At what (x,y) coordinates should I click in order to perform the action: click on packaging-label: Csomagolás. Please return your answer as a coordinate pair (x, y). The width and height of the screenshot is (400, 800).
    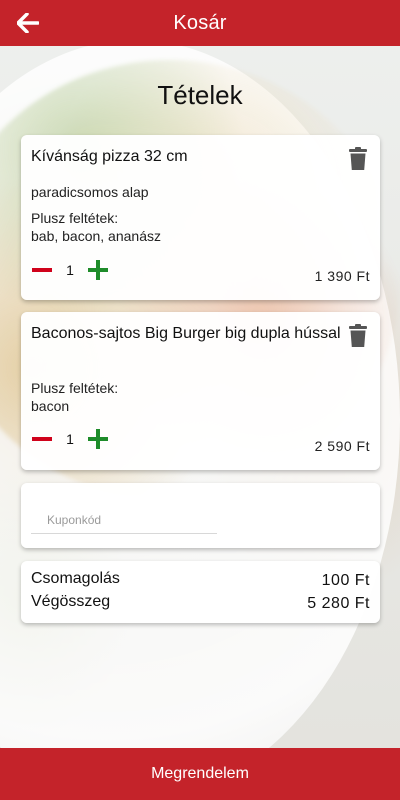
    Looking at the image, I should click on (75, 578).